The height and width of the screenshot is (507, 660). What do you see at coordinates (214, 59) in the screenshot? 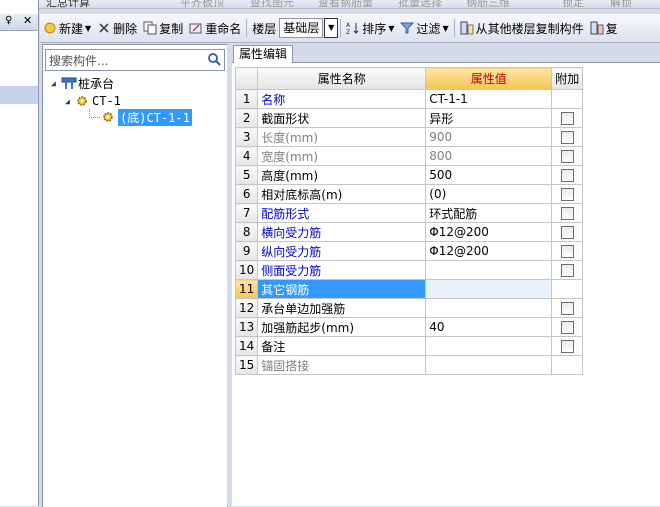
I see `search-icon` at bounding box center [214, 59].